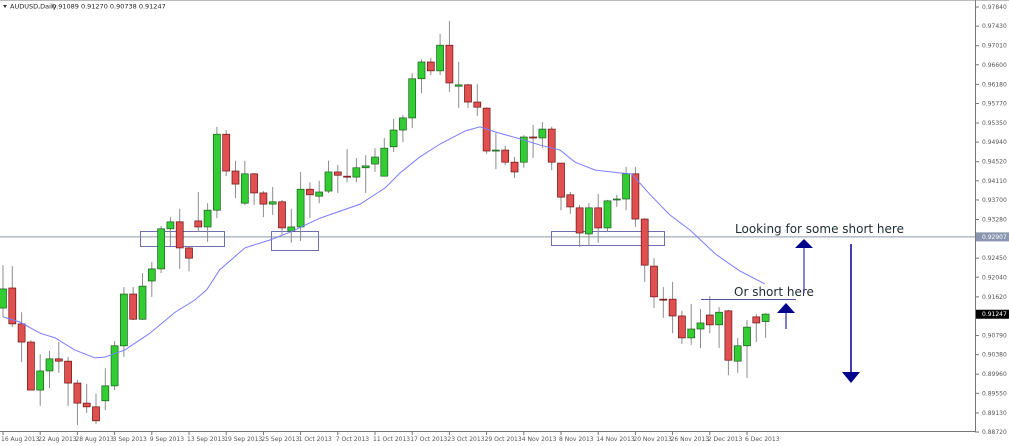 Image resolution: width=1009 pixels, height=446 pixels. Describe the element at coordinates (994, 103) in the screenshot. I see `y-tick-label: 0.95770` at that location.